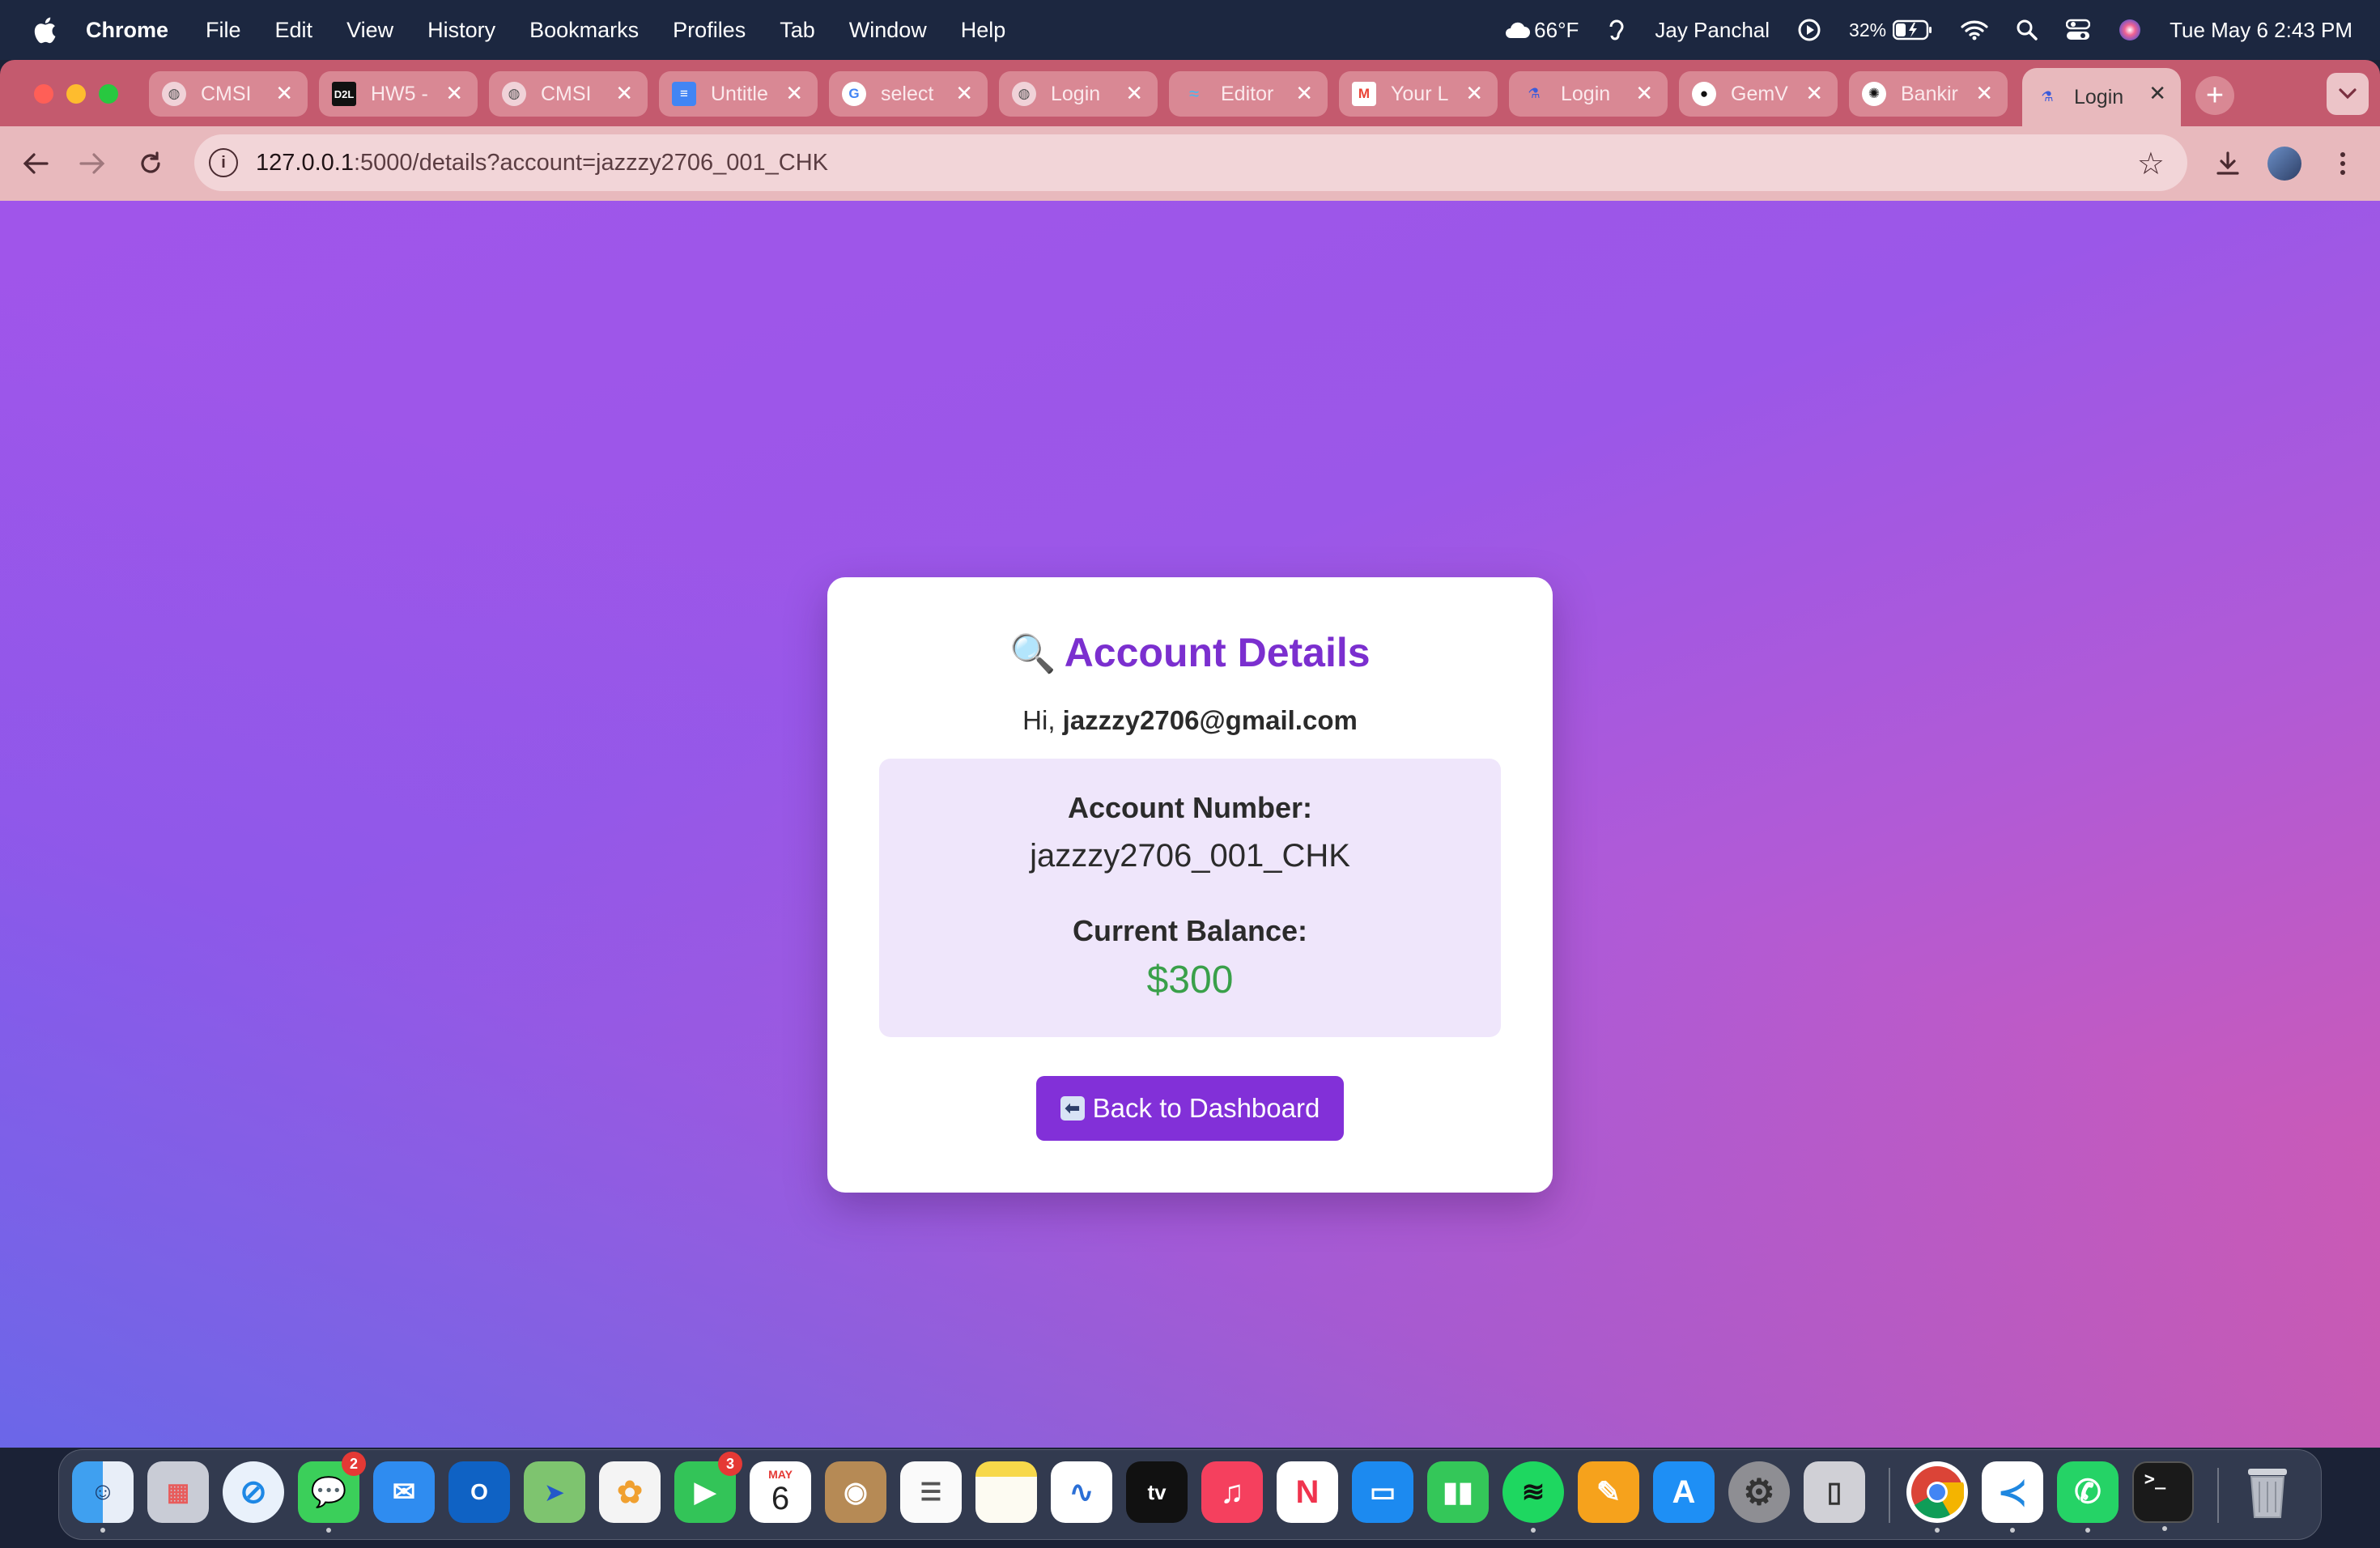 The image size is (2380, 1548). What do you see at coordinates (404, 1492) in the screenshot?
I see `mail-icon: ✉` at bounding box center [404, 1492].